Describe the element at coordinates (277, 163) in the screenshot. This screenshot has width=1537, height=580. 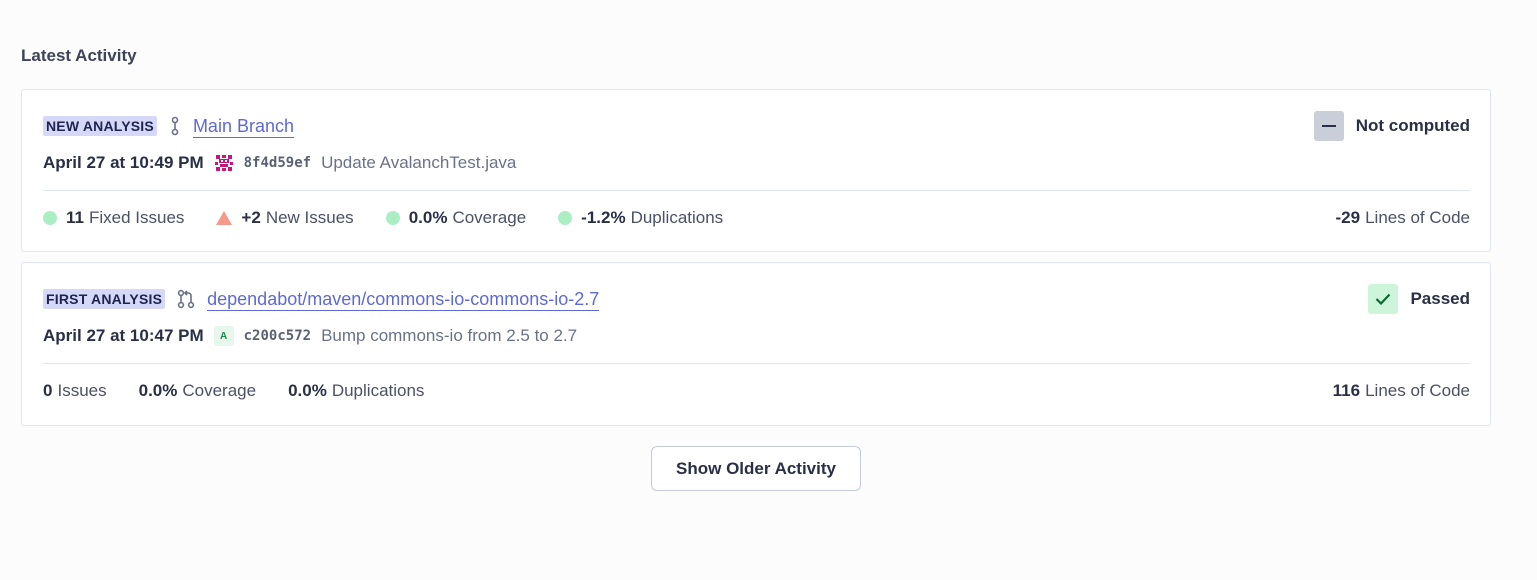
I see `commit-hash: 8f4d59ef` at that location.